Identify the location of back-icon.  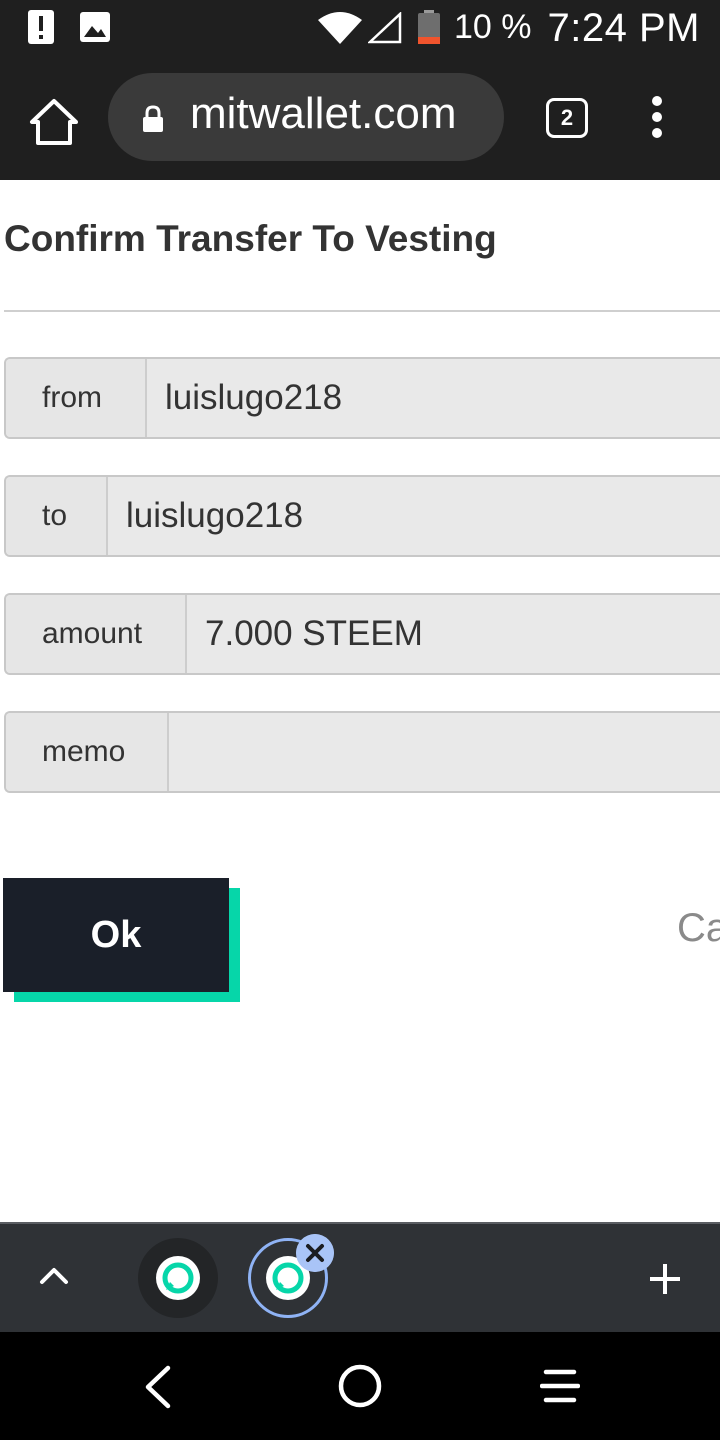
(158, 1387).